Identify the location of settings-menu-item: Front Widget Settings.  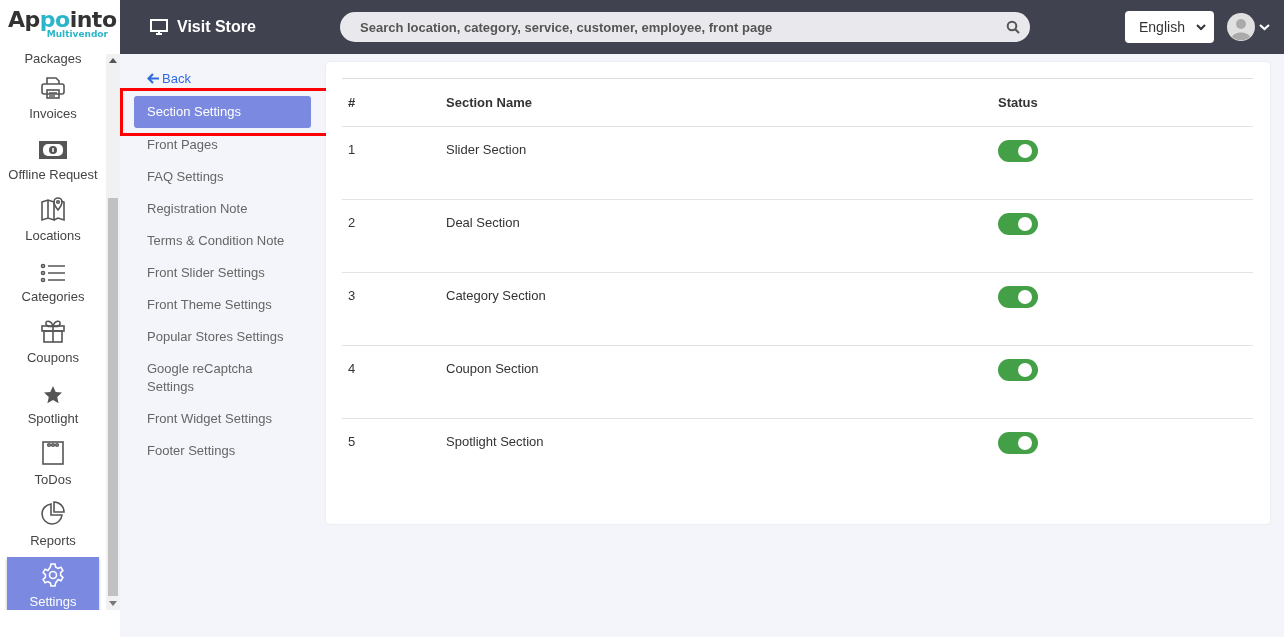
(222, 419).